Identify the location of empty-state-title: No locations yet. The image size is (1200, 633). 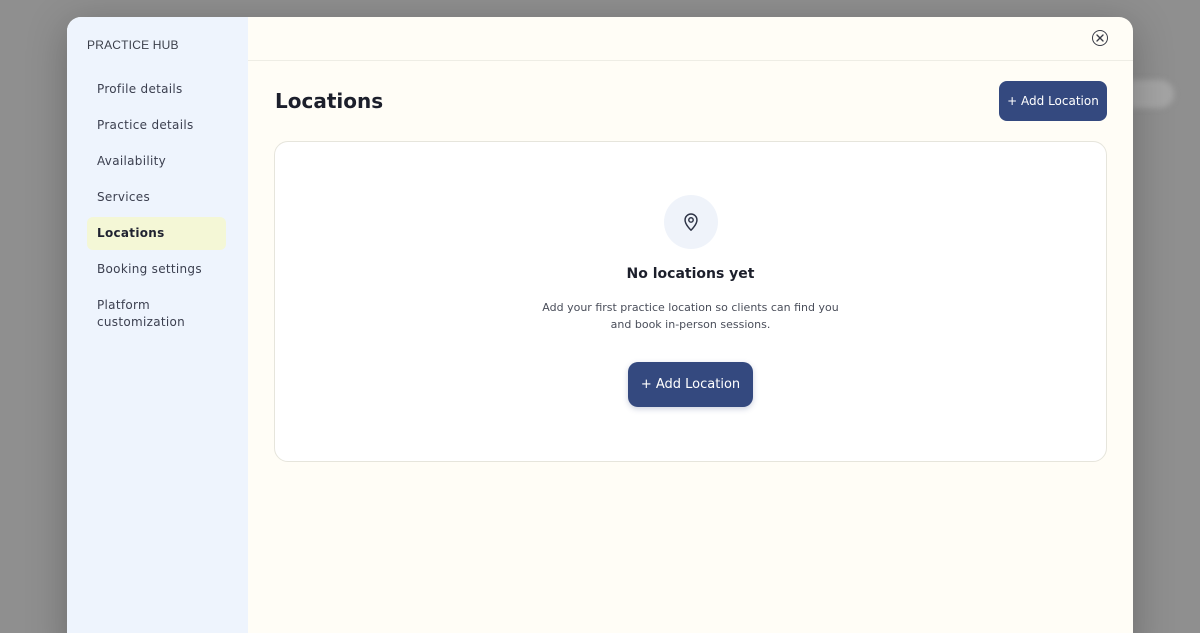
(690, 274).